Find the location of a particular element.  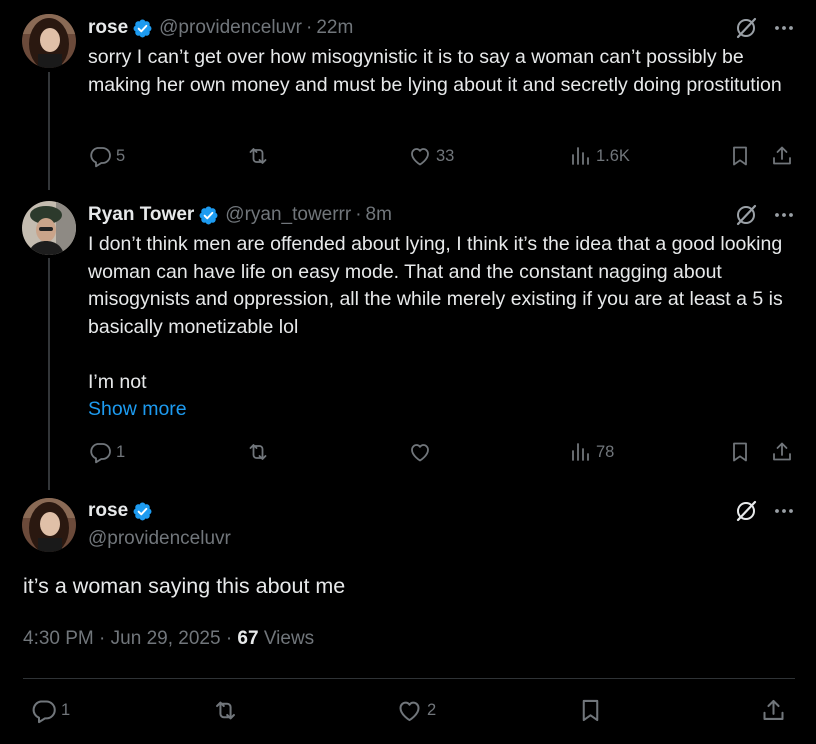

post-time: 8m is located at coordinates (379, 215).